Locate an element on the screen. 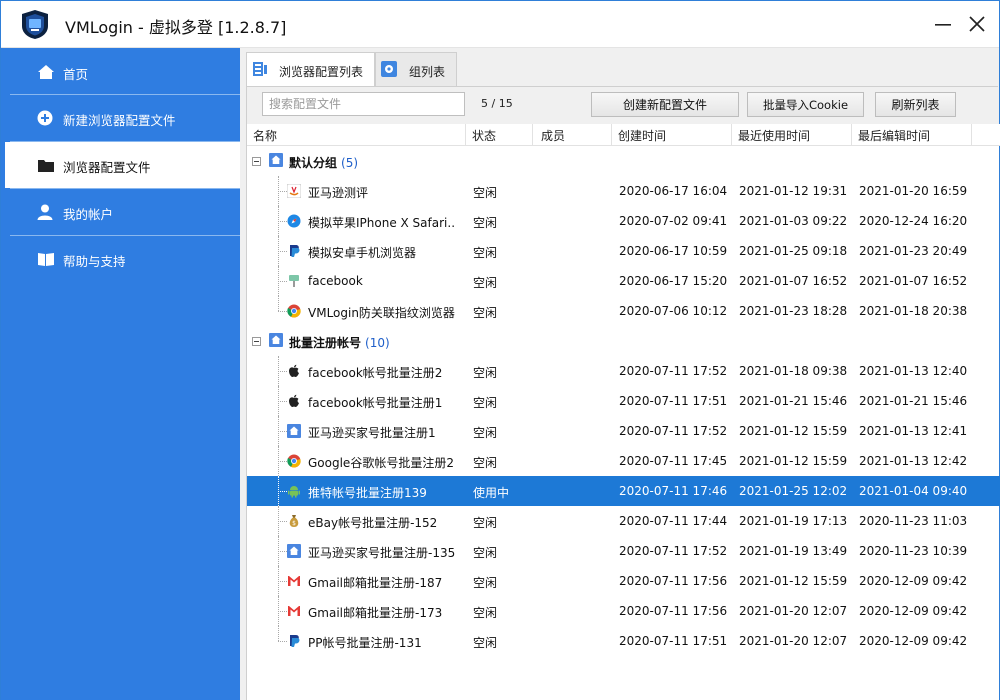 This screenshot has width=1000, height=700. sidebar-item-home: 首页 is located at coordinates (120, 72).